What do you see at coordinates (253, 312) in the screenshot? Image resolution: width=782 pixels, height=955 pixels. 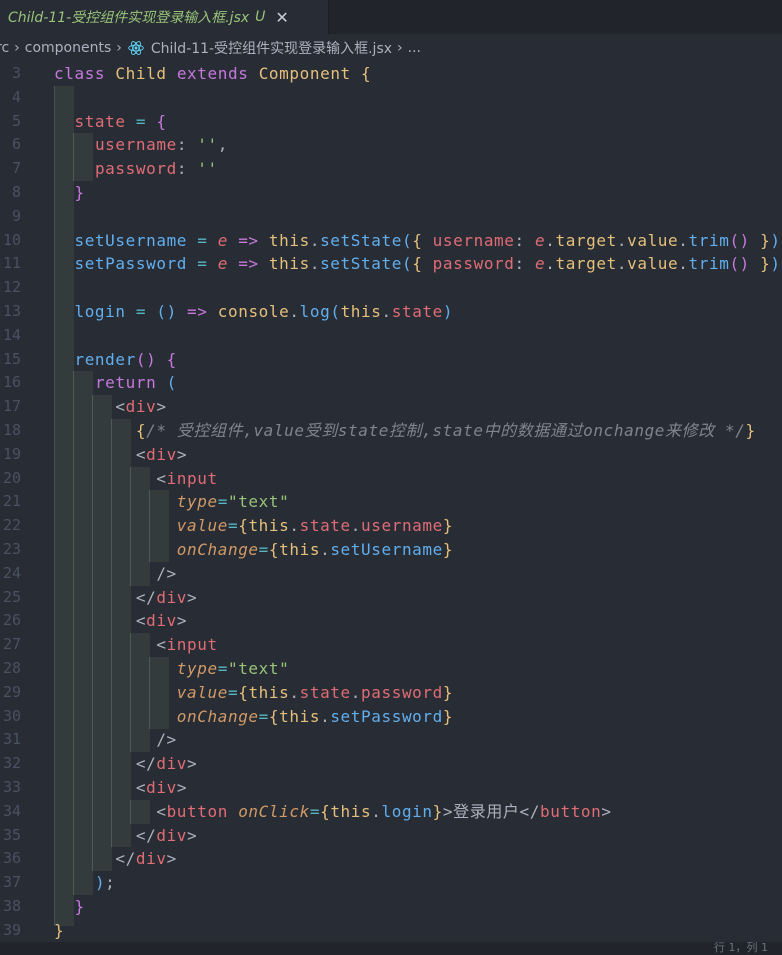 I see `code-text: login = () => console.log(this.state)` at bounding box center [253, 312].